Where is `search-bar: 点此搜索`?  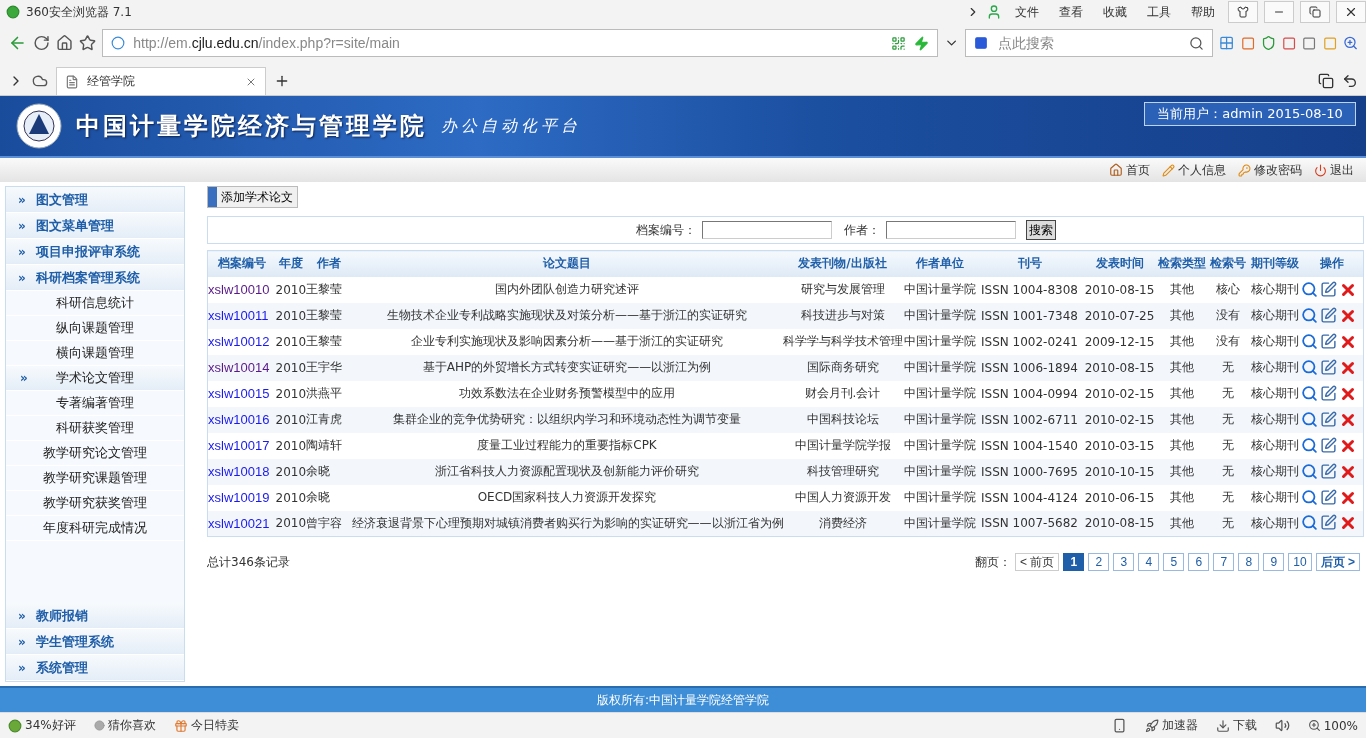
search-bar: 点此搜索 is located at coordinates (1089, 43).